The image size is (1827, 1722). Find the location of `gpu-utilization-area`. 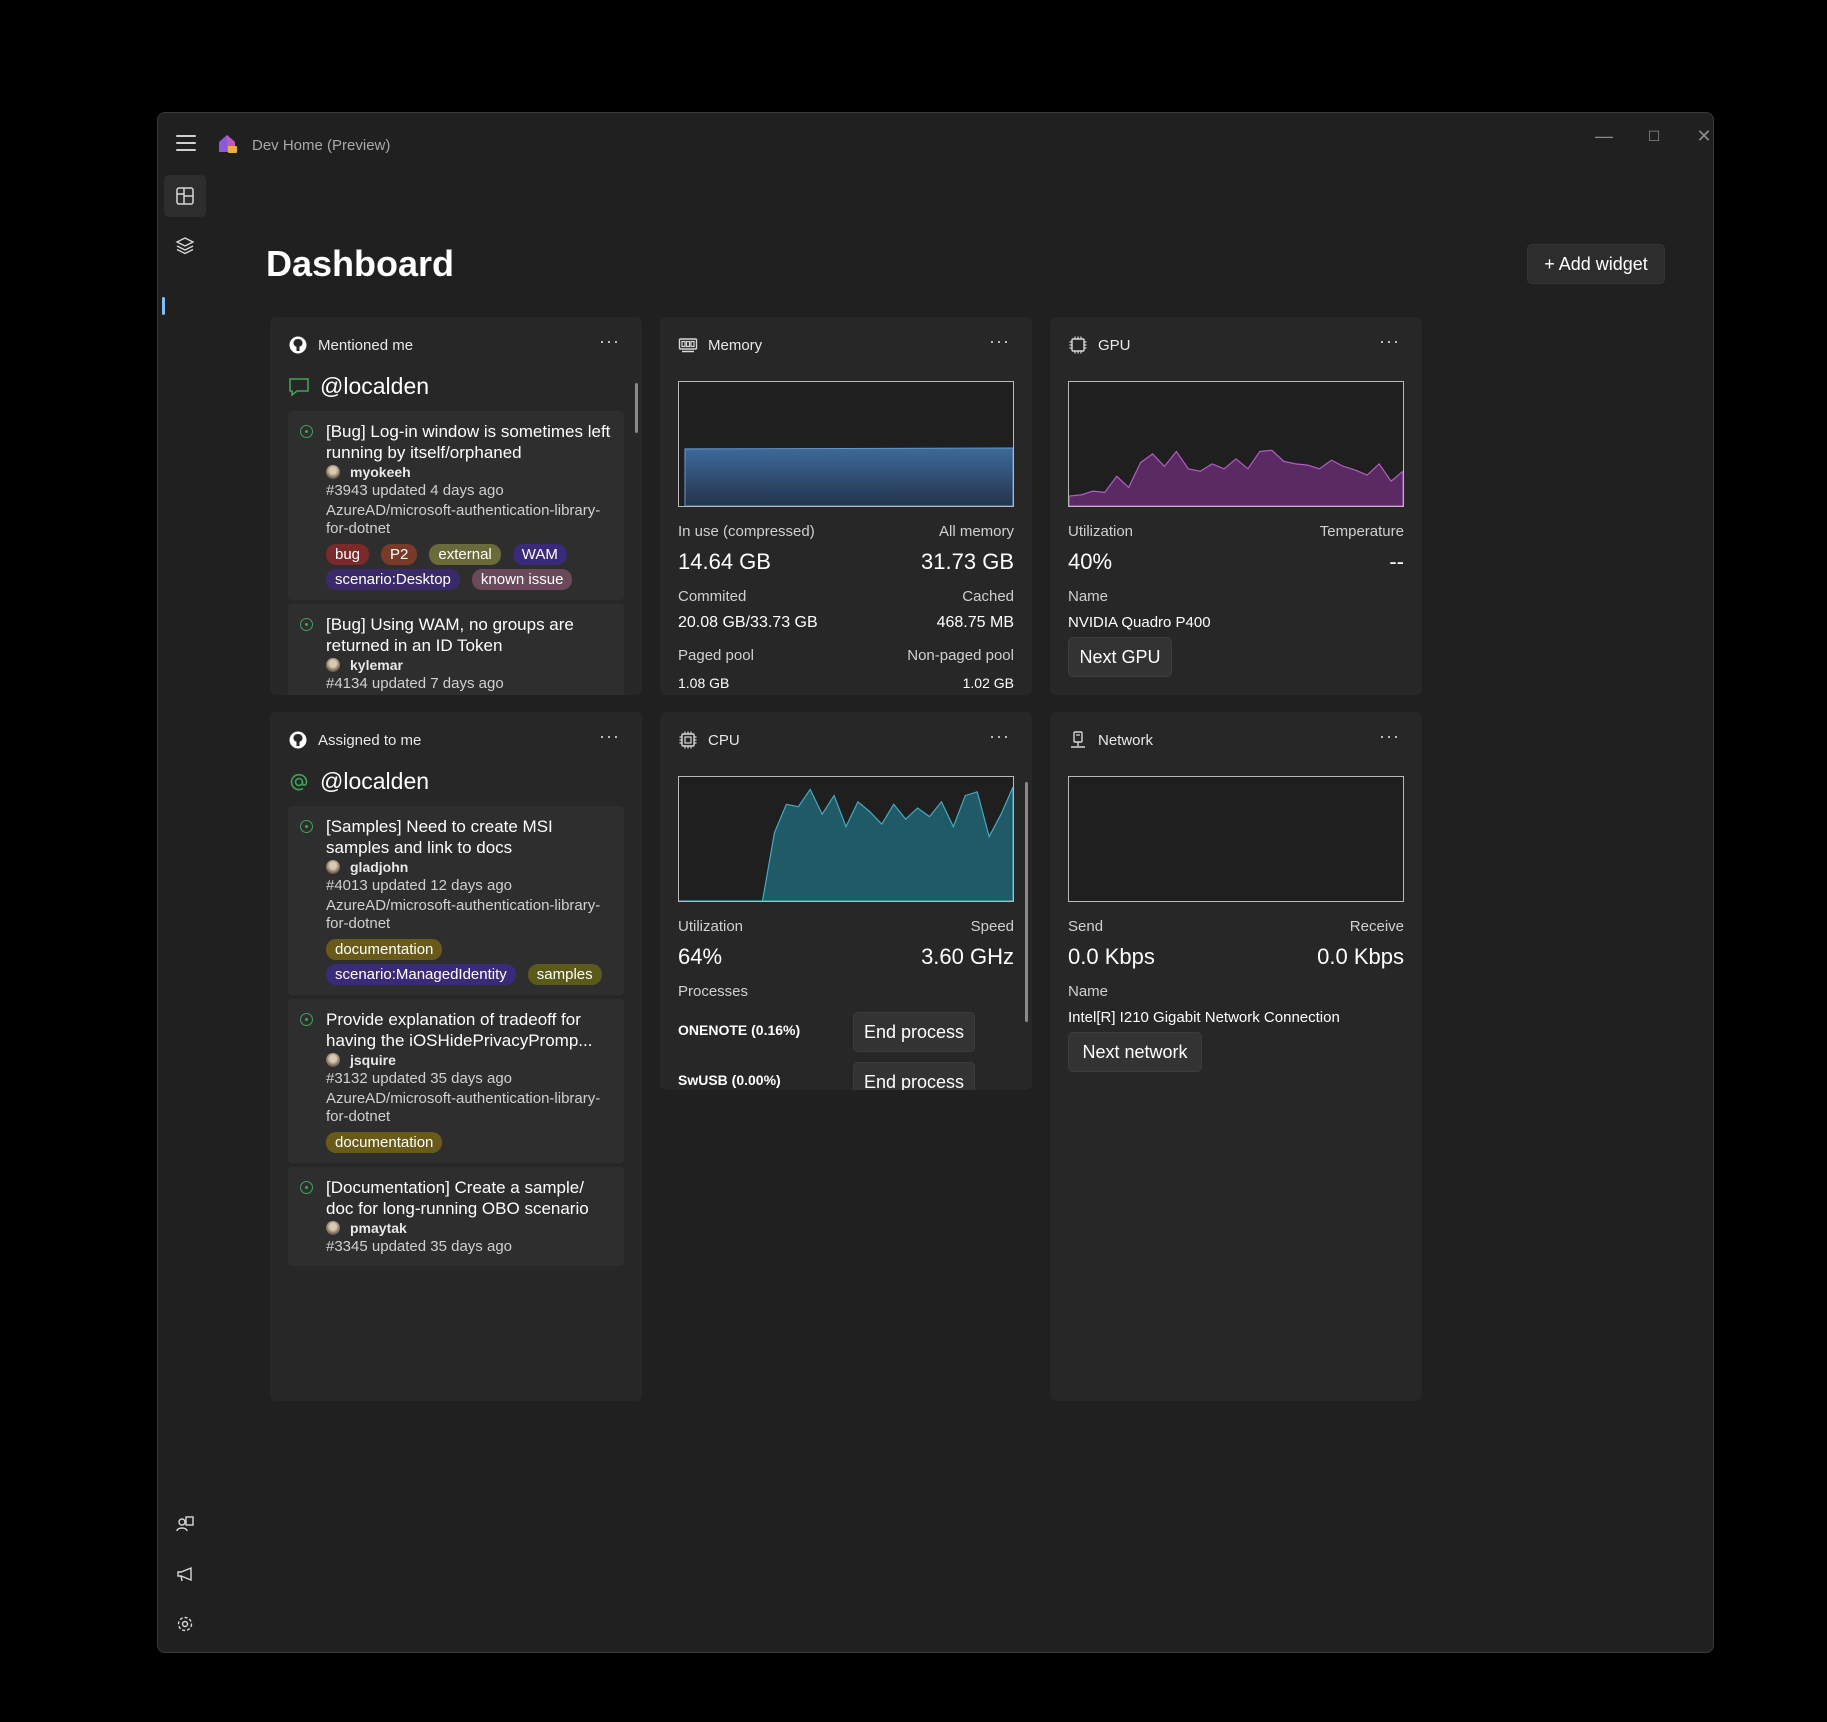

gpu-utilization-area is located at coordinates (1236, 477).